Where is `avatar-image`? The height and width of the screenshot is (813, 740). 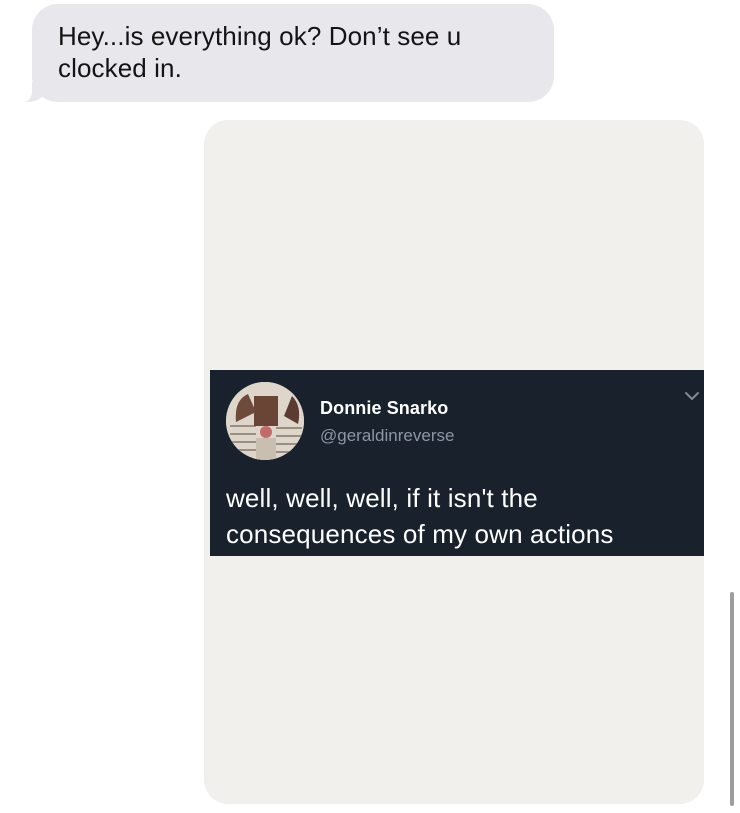
avatar-image is located at coordinates (265, 421).